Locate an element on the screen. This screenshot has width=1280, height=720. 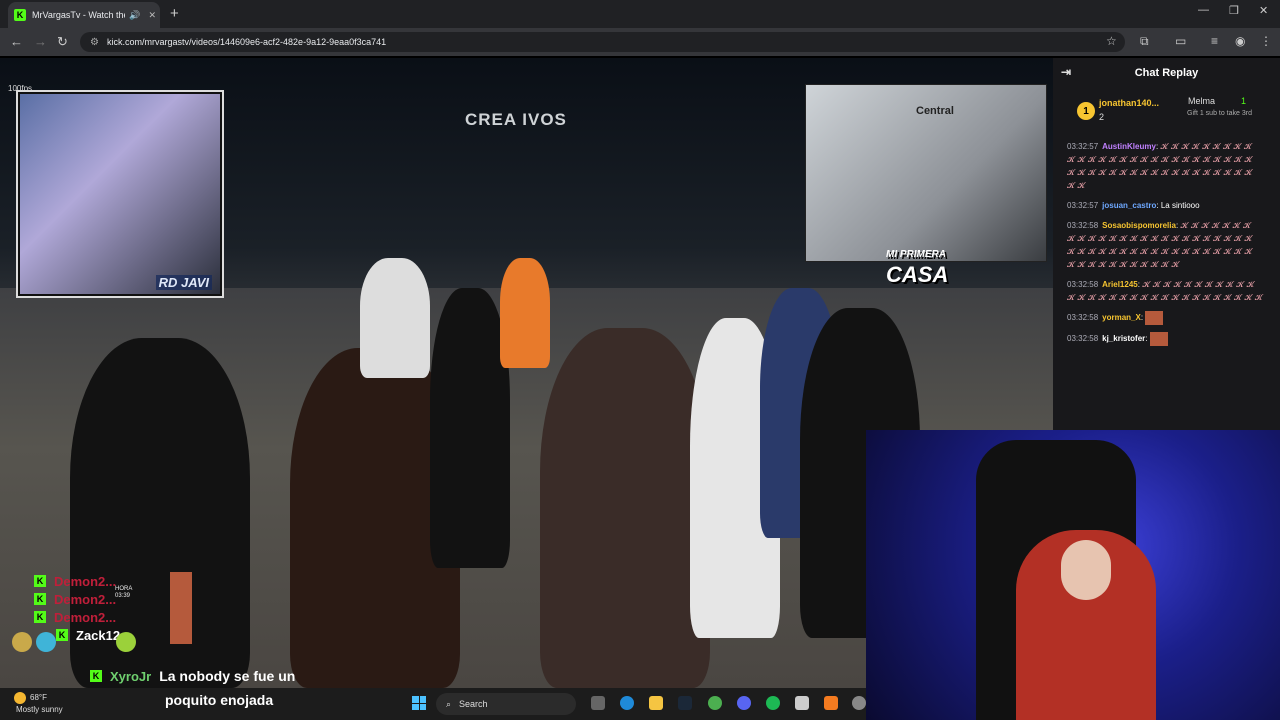
discord-icon is located at coordinates (744, 703).